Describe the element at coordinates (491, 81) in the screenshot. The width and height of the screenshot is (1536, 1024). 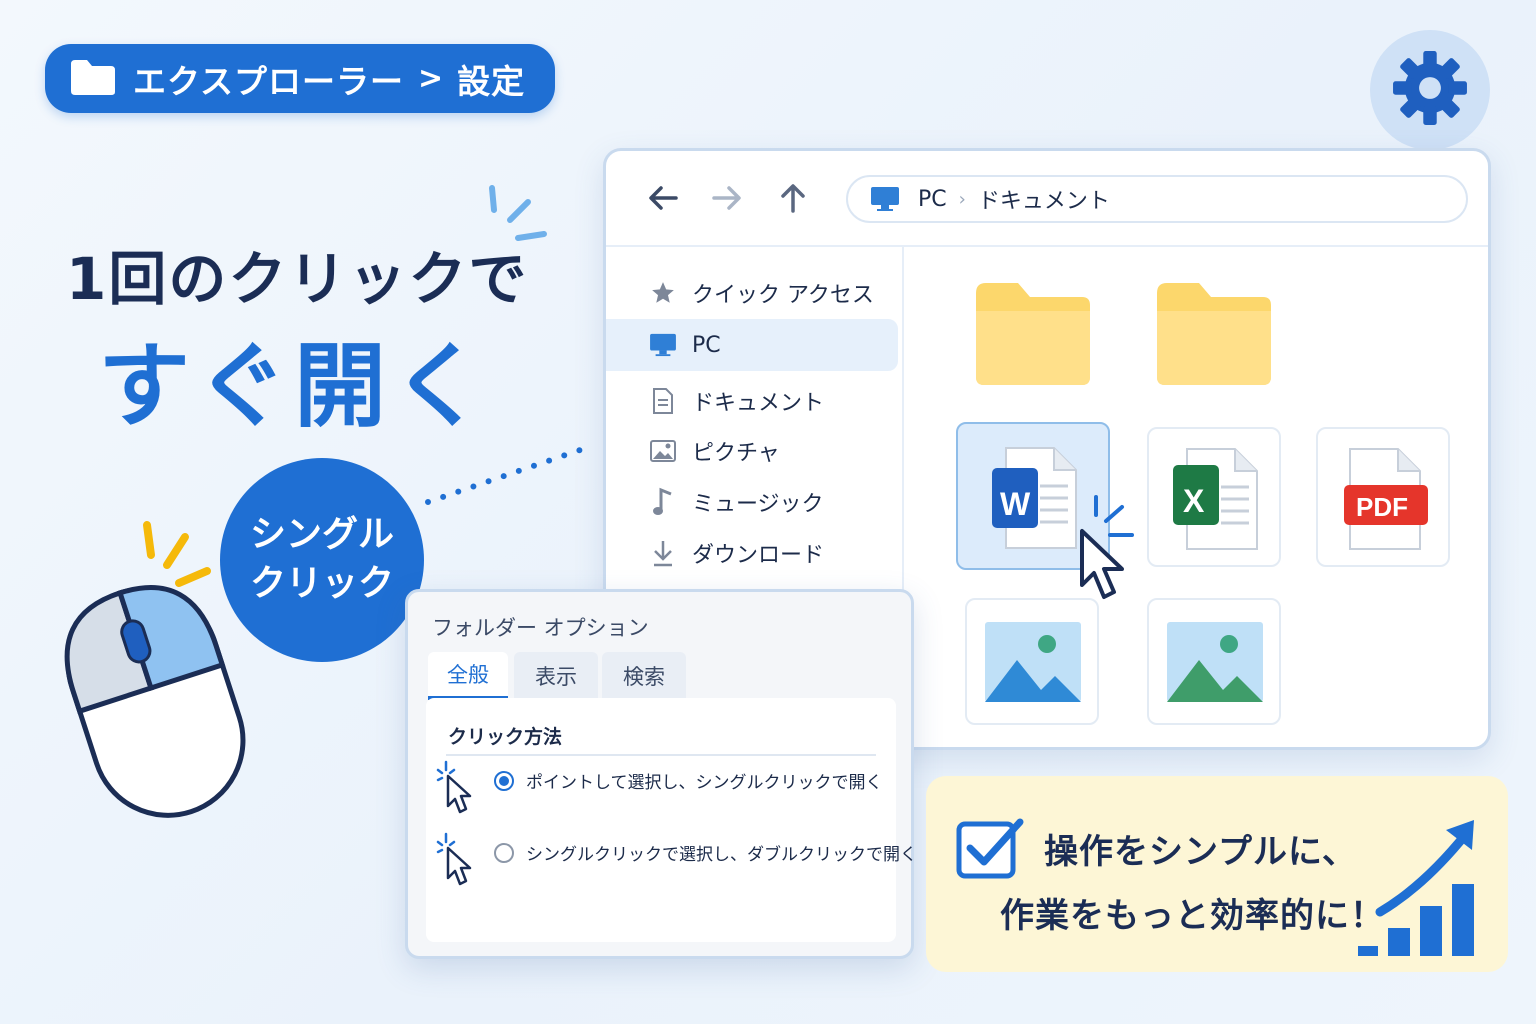
I see `breadcrumb-page: 設定` at that location.